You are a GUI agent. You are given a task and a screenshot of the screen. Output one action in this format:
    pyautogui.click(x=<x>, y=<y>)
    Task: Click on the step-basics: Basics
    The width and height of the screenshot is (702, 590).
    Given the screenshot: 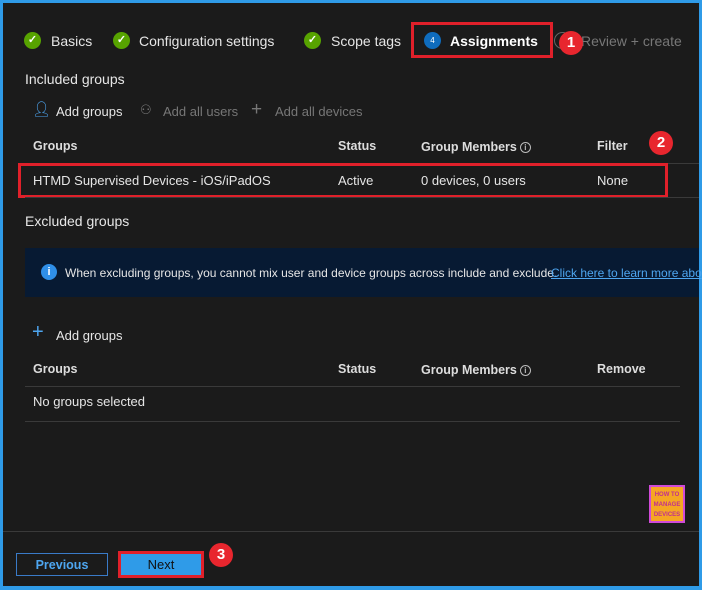 What is the action you would take?
    pyautogui.click(x=71, y=41)
    